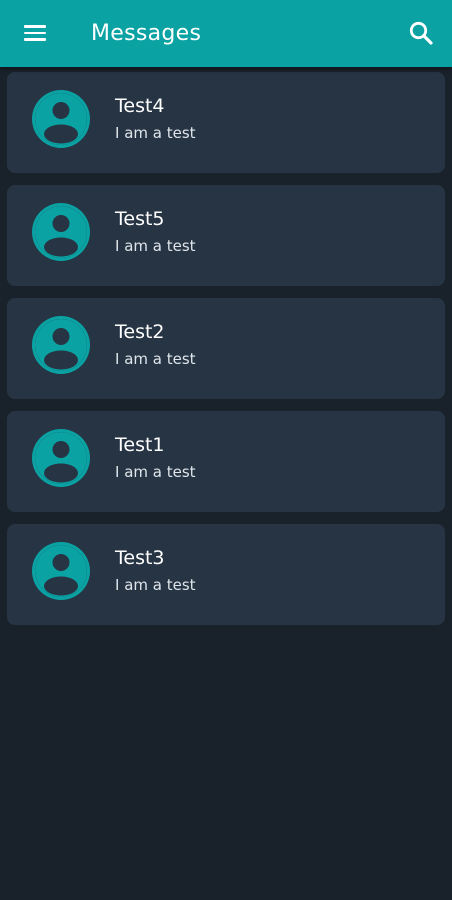  Describe the element at coordinates (140, 106) in the screenshot. I see `conversation-name: Test4` at that location.